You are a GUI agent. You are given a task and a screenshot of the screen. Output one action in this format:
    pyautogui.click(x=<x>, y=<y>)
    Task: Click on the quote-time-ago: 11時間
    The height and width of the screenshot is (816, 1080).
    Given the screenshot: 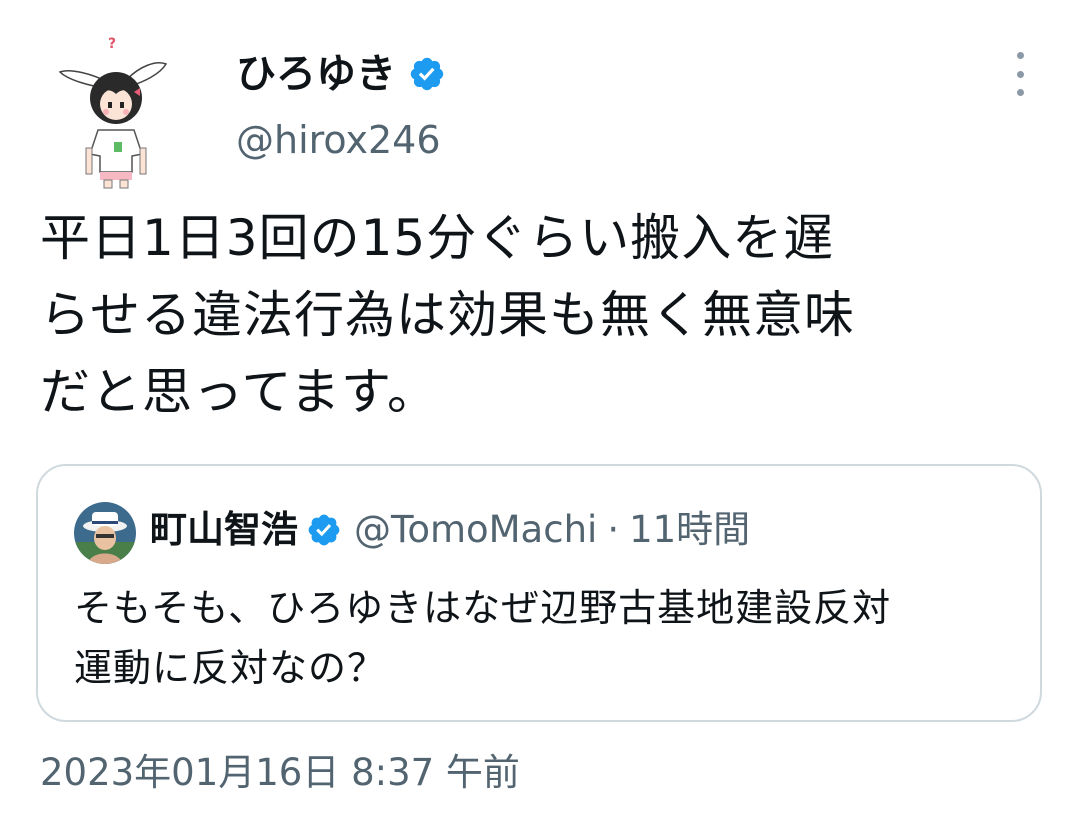 What is the action you would take?
    pyautogui.click(x=689, y=530)
    